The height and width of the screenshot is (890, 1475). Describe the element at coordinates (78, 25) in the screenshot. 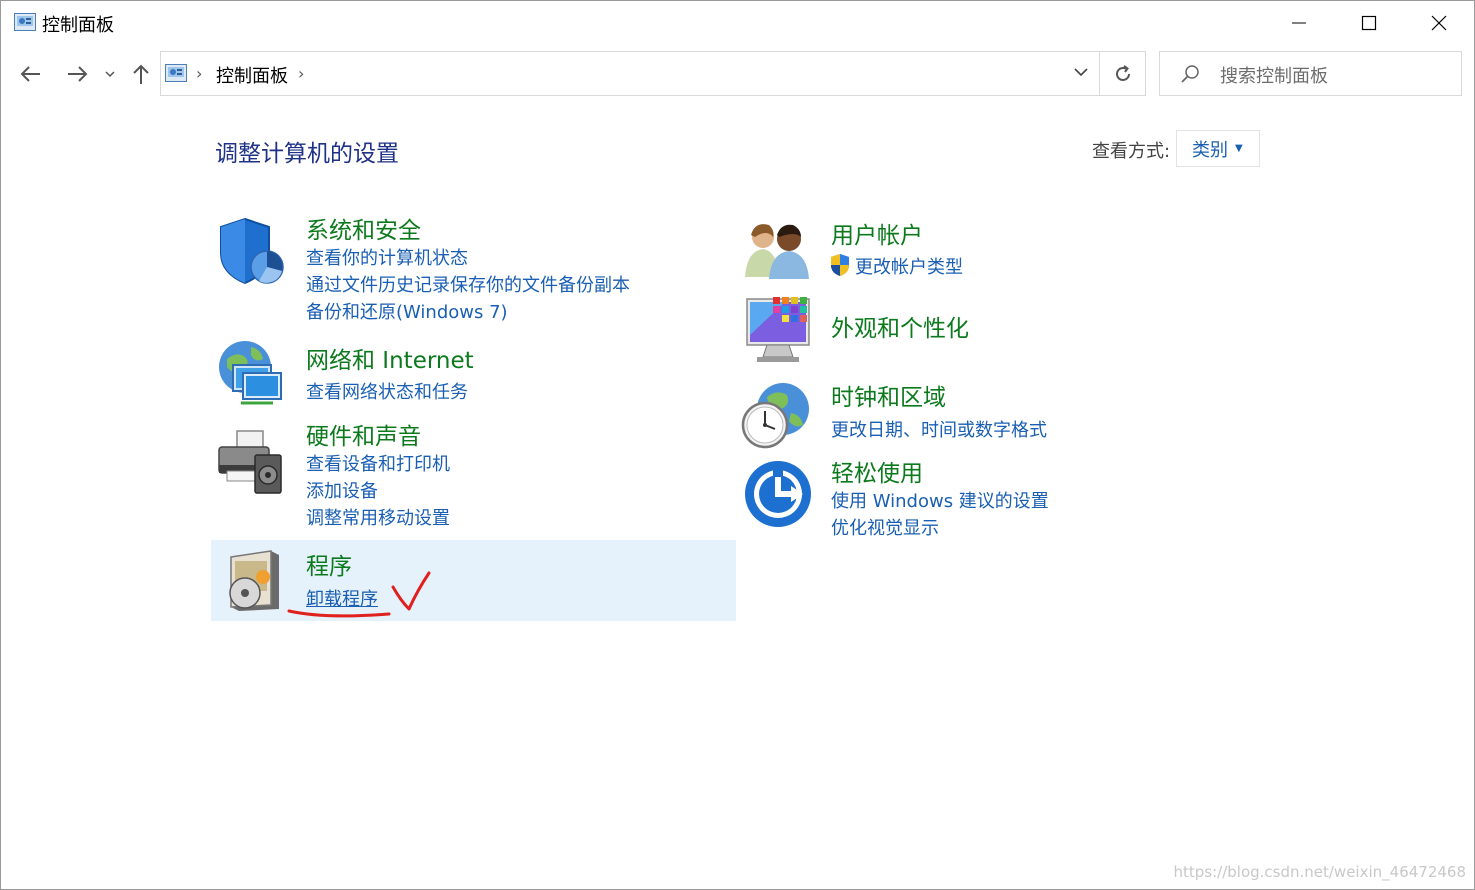

I see `window-title: 控制面板` at that location.